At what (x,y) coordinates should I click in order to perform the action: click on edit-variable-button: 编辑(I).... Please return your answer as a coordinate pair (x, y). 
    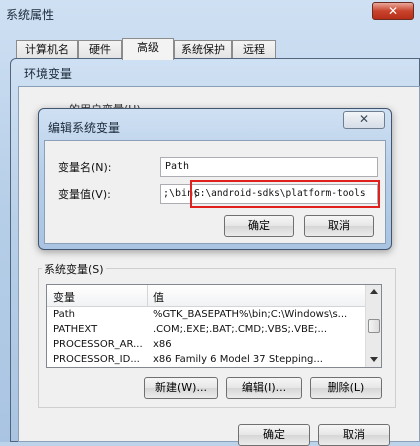
    Looking at the image, I should click on (264, 388).